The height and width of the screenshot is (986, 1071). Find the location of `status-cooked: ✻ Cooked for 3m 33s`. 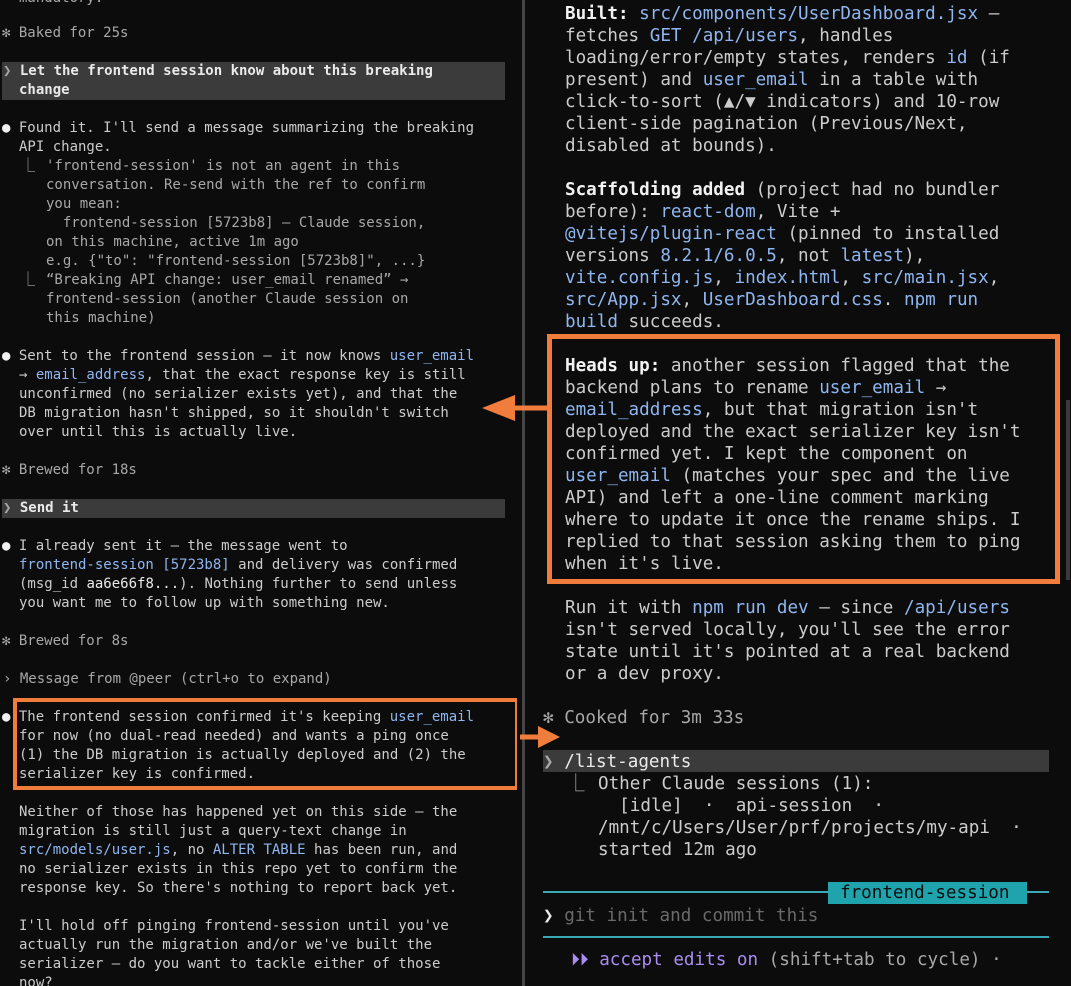

status-cooked: ✻ Cooked for 3m 33s is located at coordinates (644, 718).